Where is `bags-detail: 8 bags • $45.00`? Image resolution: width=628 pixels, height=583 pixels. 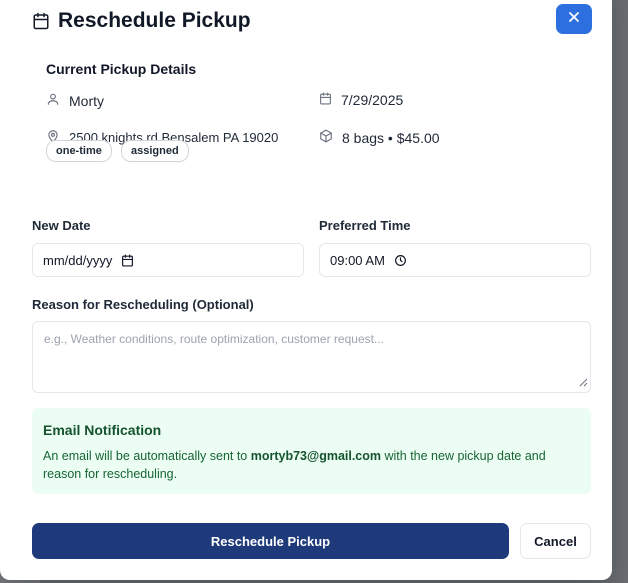 bags-detail: 8 bags • $45.00 is located at coordinates (379, 137).